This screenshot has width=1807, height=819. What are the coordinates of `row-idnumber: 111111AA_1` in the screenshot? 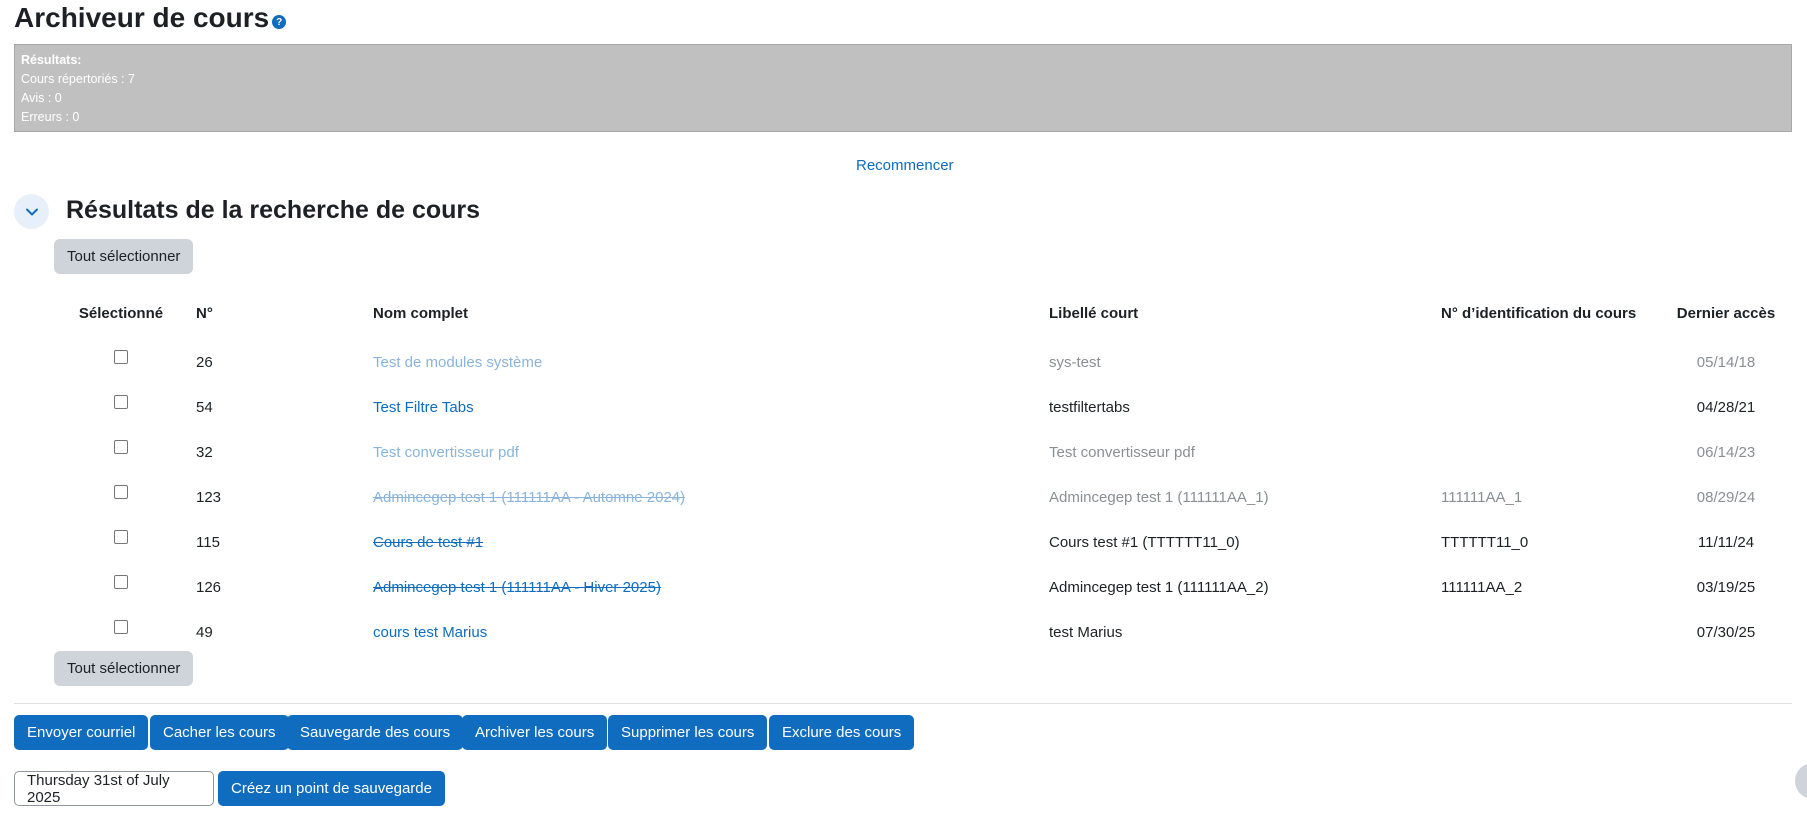 It's located at (1482, 497).